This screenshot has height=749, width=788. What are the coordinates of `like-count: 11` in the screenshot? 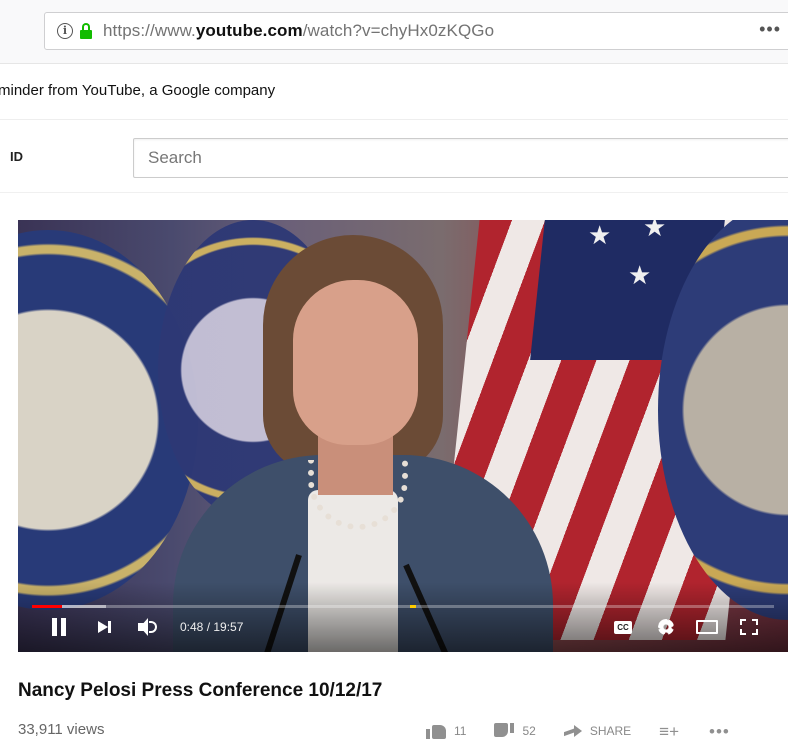 It's located at (460, 731).